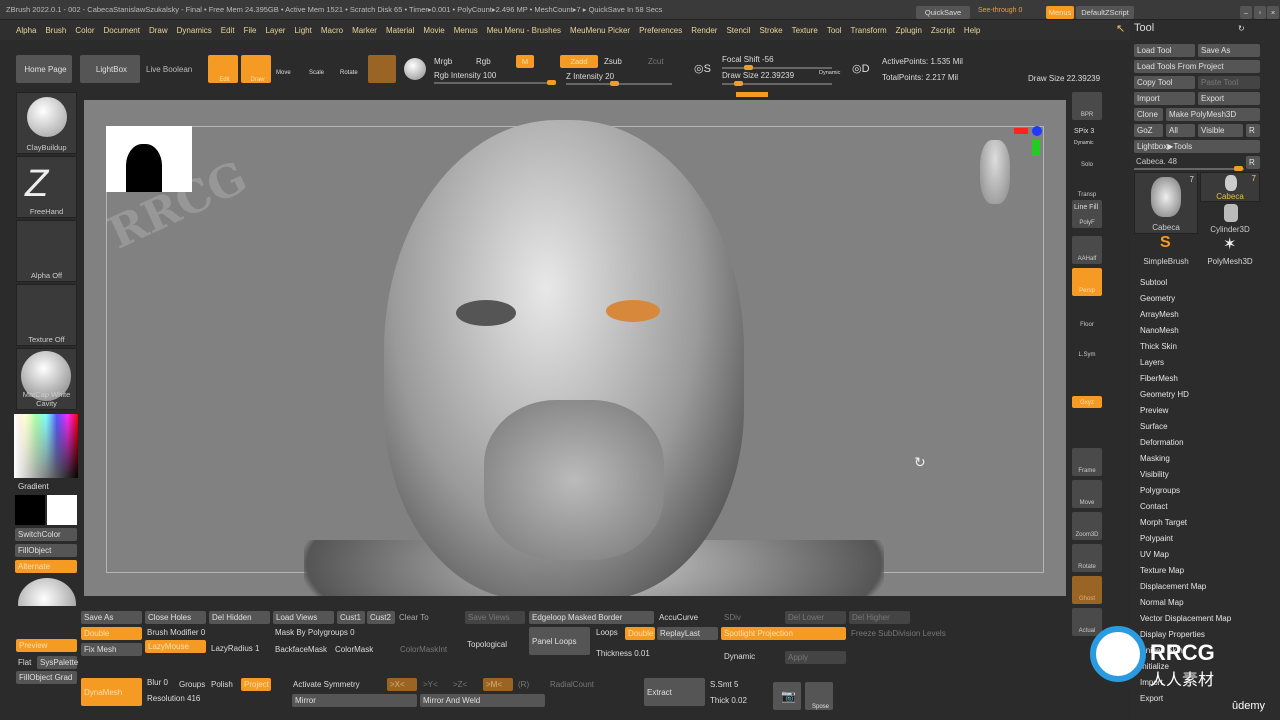 The width and height of the screenshot is (1280, 720). I want to click on freeze-subdivision-button: Freeze SubDivision Levels, so click(898, 633).